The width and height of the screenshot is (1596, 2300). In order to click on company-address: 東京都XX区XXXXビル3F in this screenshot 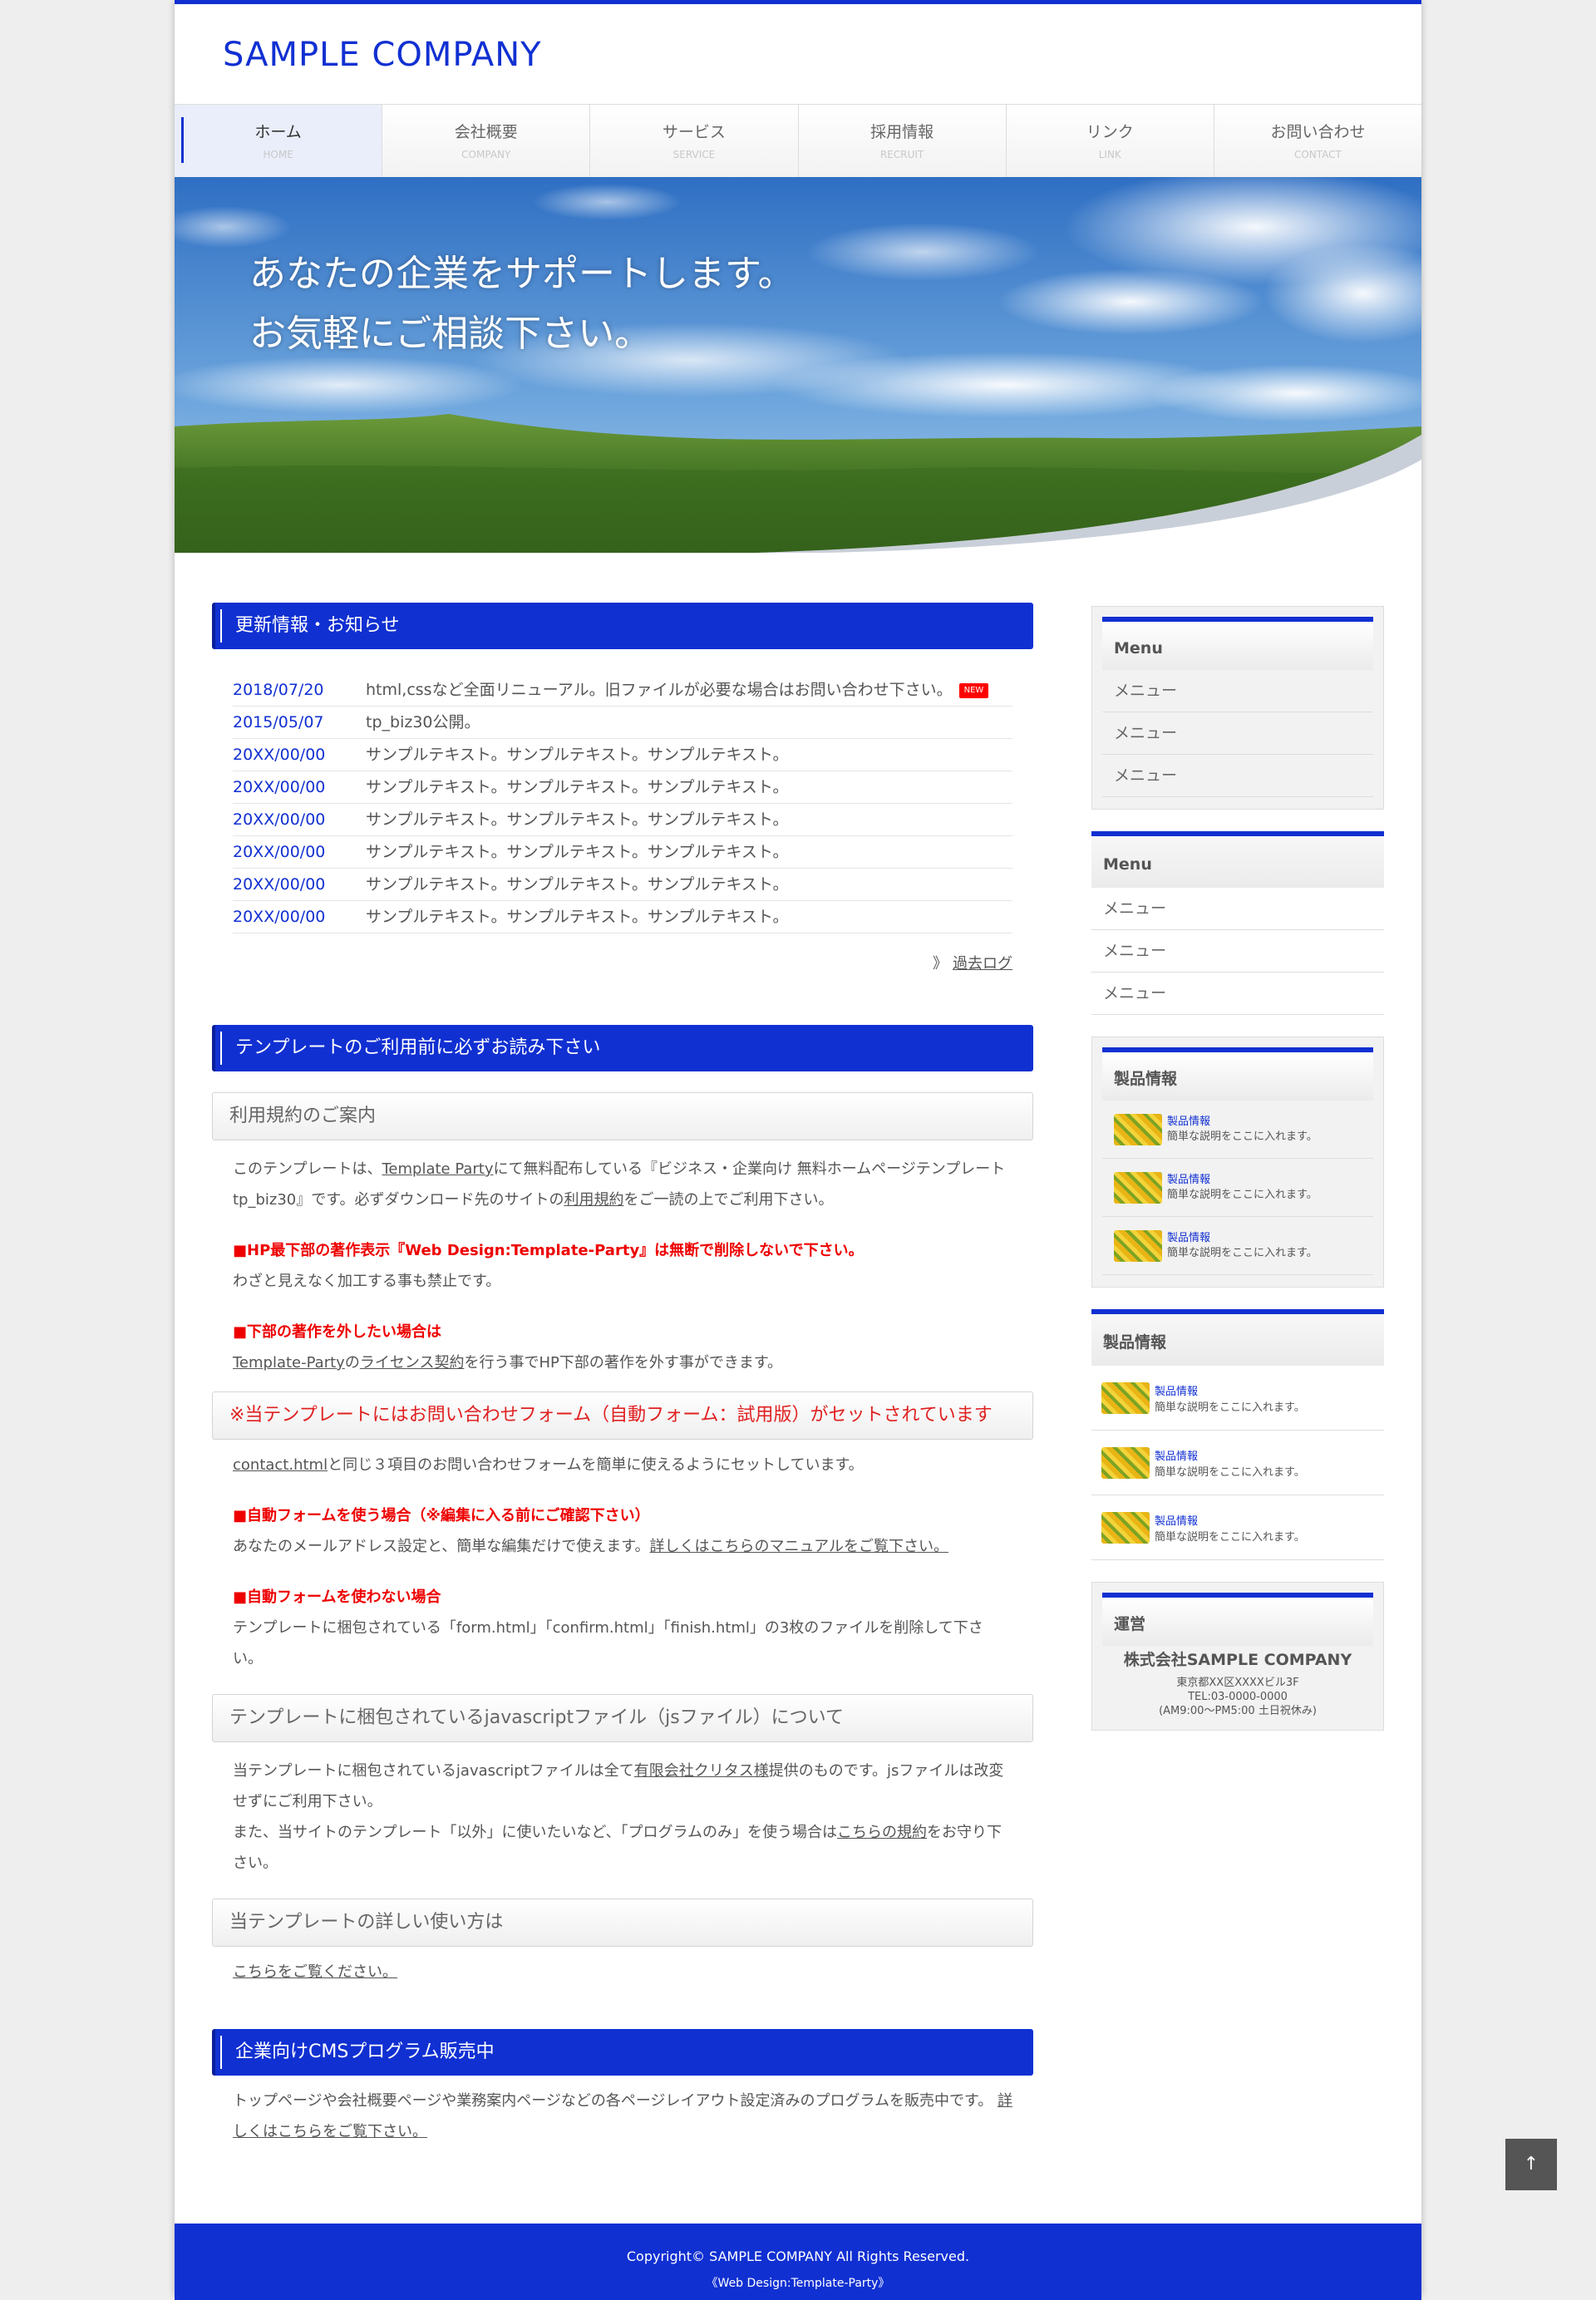, I will do `click(1237, 1683)`.